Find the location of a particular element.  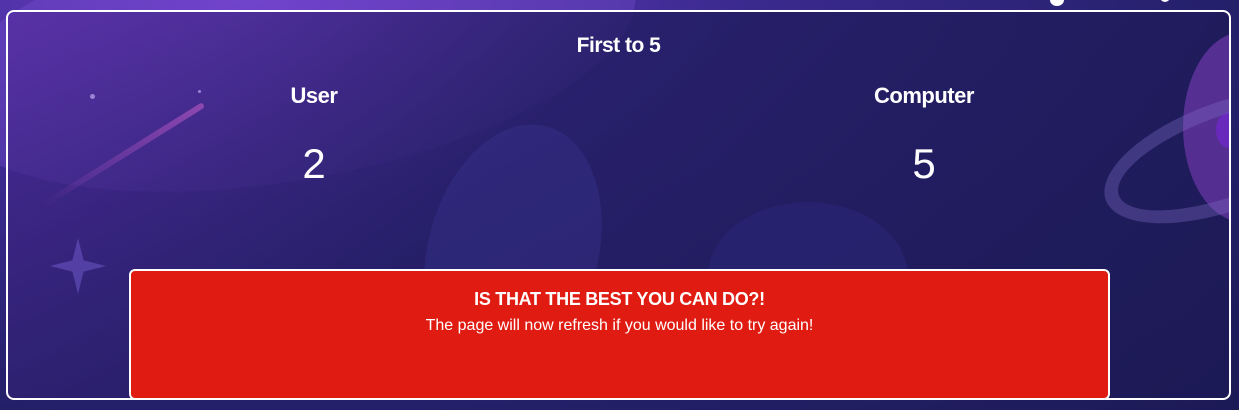

result-heading: IS THAT THE BEST YOU CAN DO?! is located at coordinates (619, 299).